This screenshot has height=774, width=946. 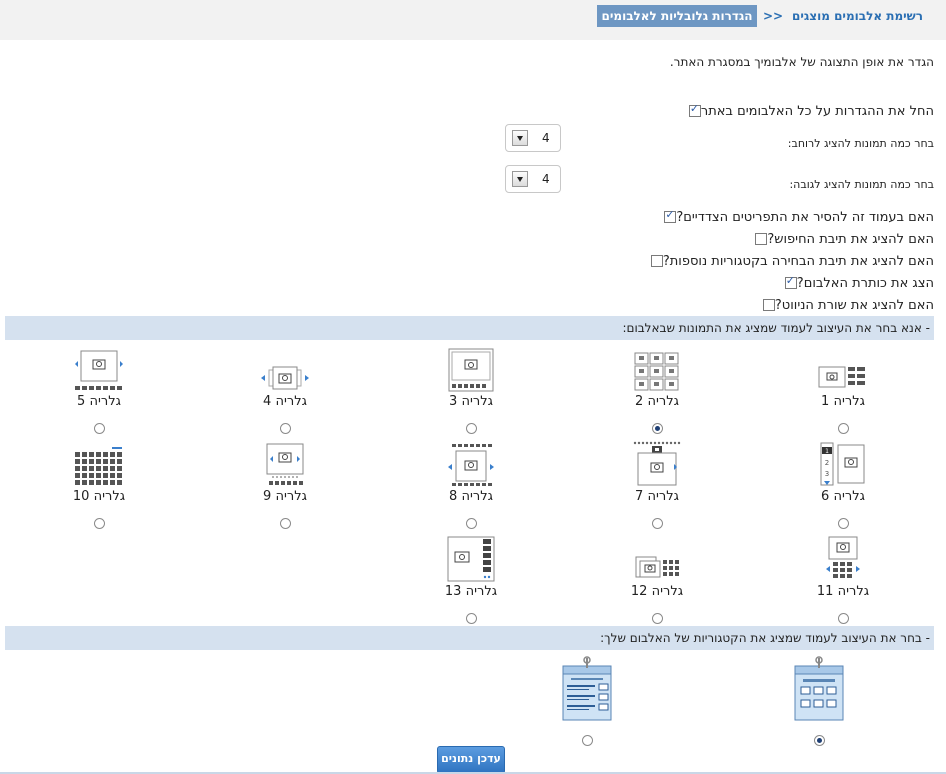 I want to click on gallery-name: גלריה 2, so click(x=657, y=401).